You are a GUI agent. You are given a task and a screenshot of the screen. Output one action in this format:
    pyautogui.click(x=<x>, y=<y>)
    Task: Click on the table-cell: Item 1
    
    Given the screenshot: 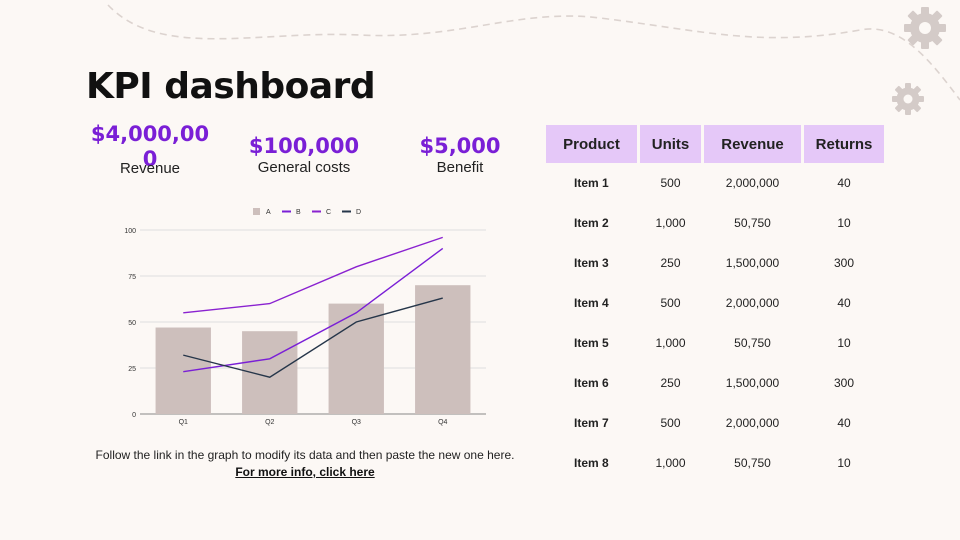 What is the action you would take?
    pyautogui.click(x=591, y=183)
    